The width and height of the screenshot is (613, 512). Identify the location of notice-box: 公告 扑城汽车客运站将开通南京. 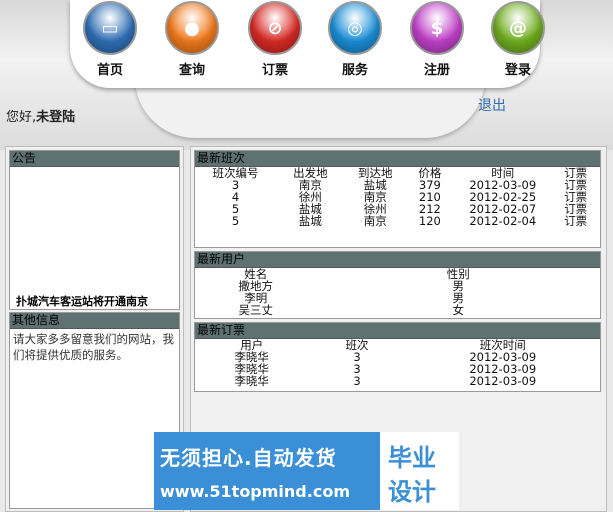
(94, 230).